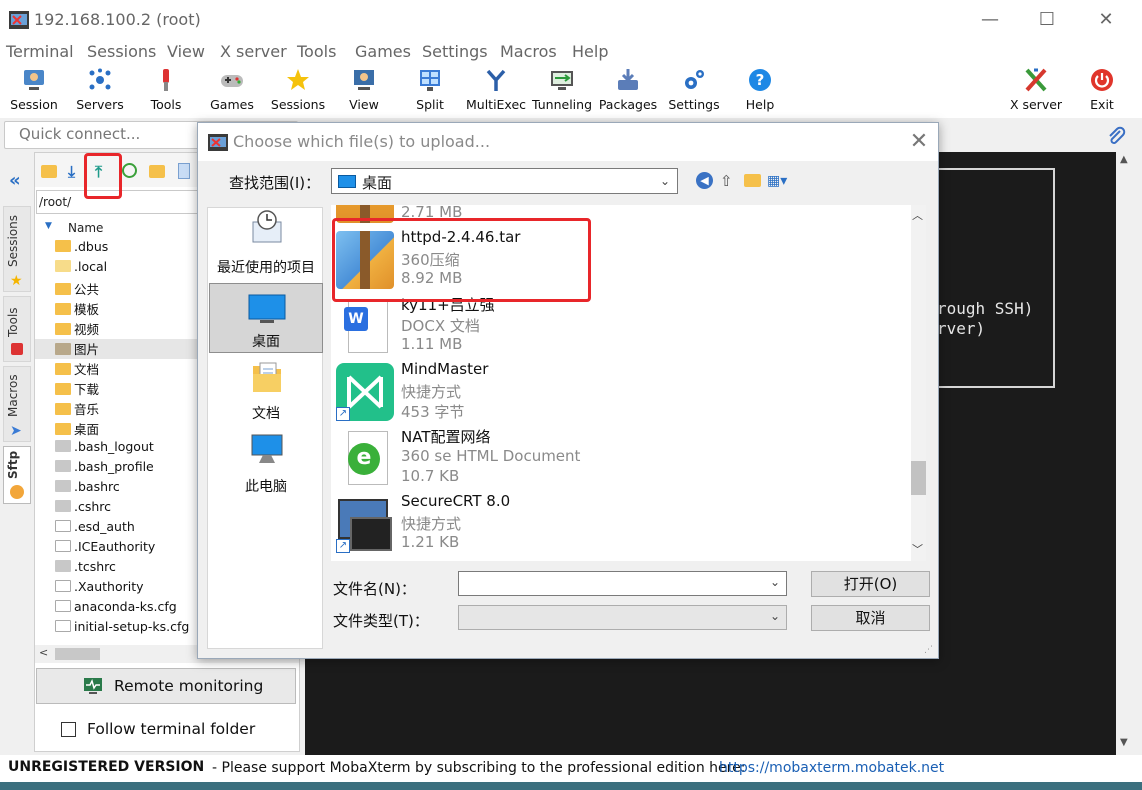  Describe the element at coordinates (49, 171) in the screenshot. I see `parent-folder-icon` at that location.